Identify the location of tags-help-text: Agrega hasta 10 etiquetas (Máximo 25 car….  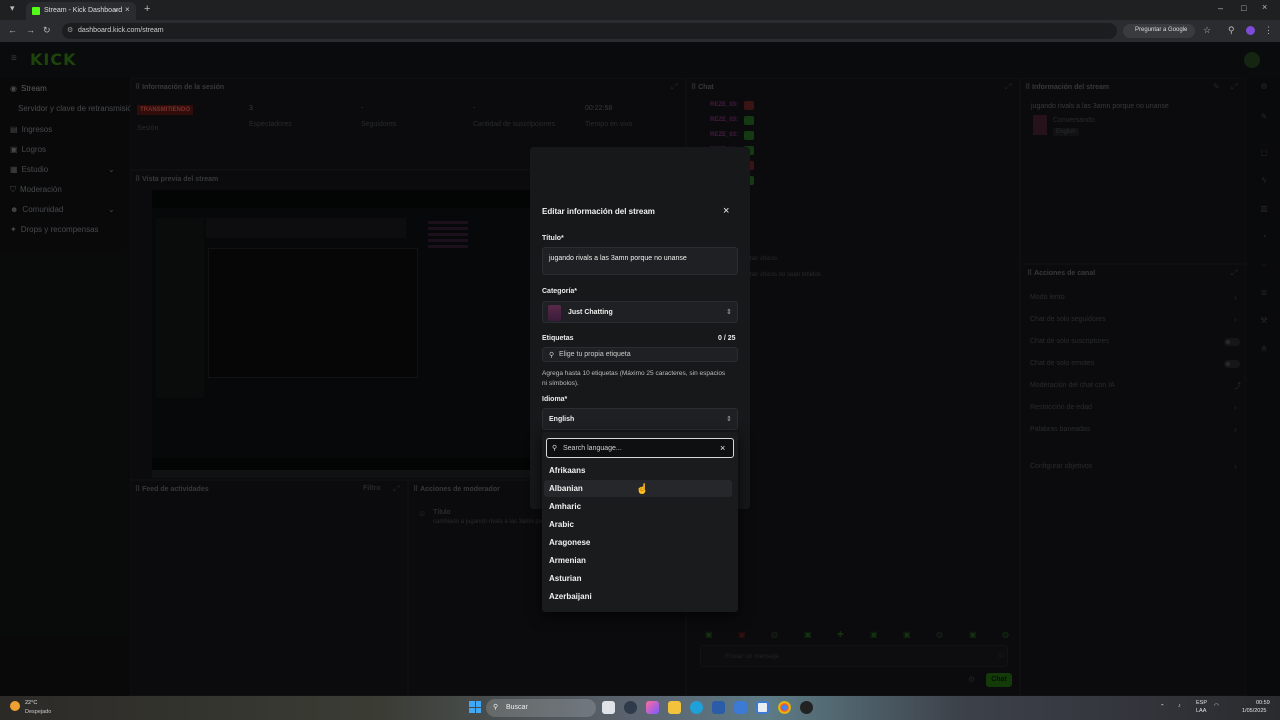
(634, 378).